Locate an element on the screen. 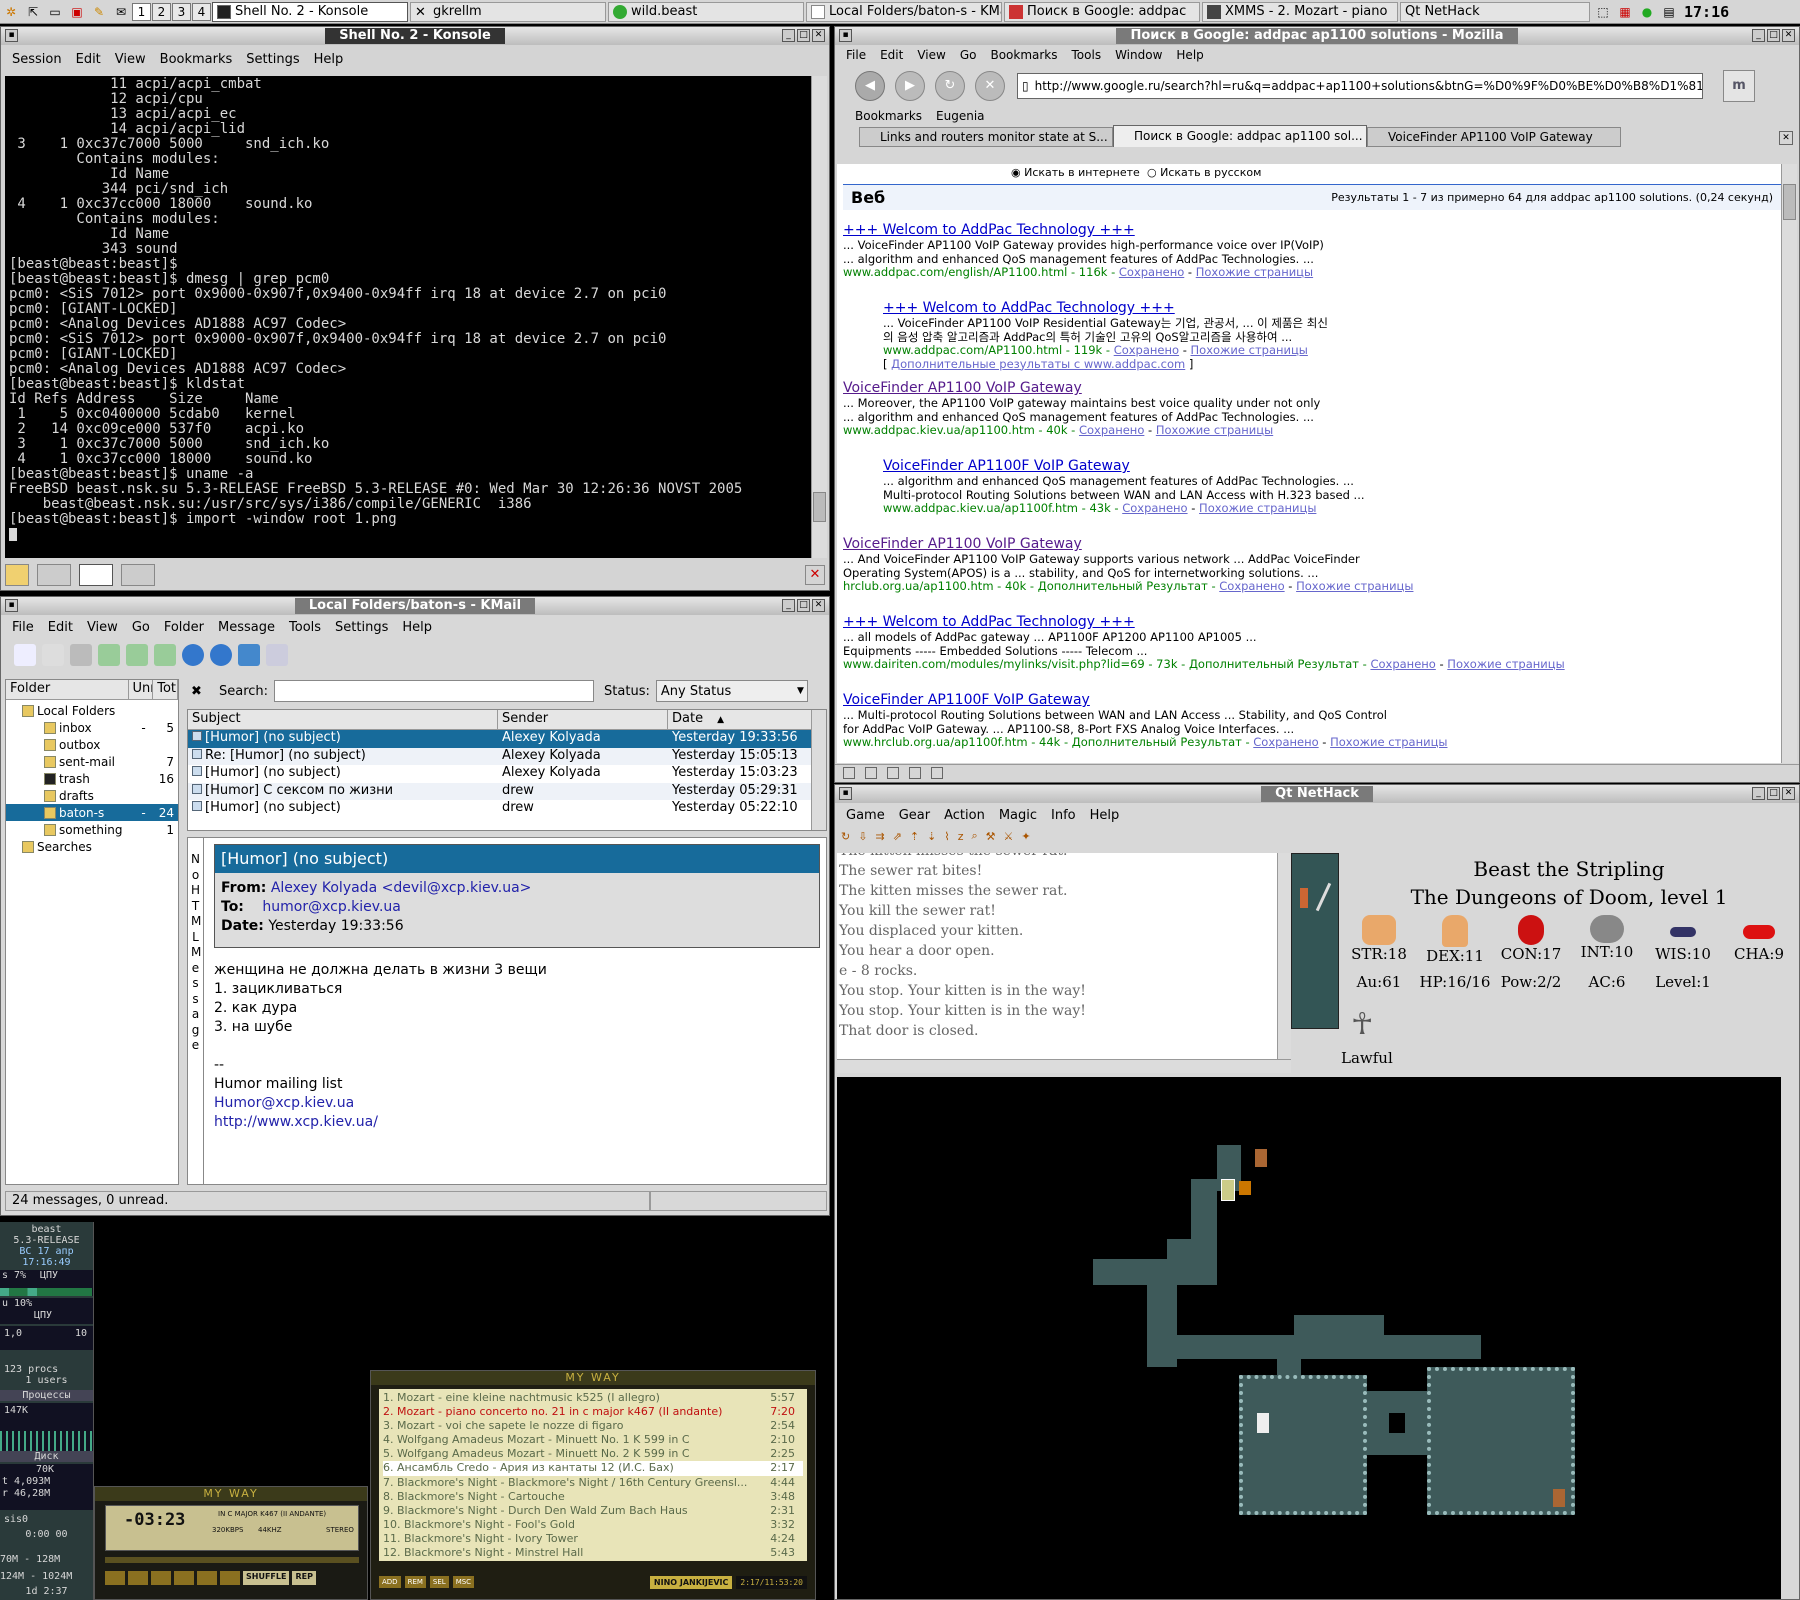 This screenshot has width=1800, height=1600. unread-header: Unr is located at coordinates (141, 690).